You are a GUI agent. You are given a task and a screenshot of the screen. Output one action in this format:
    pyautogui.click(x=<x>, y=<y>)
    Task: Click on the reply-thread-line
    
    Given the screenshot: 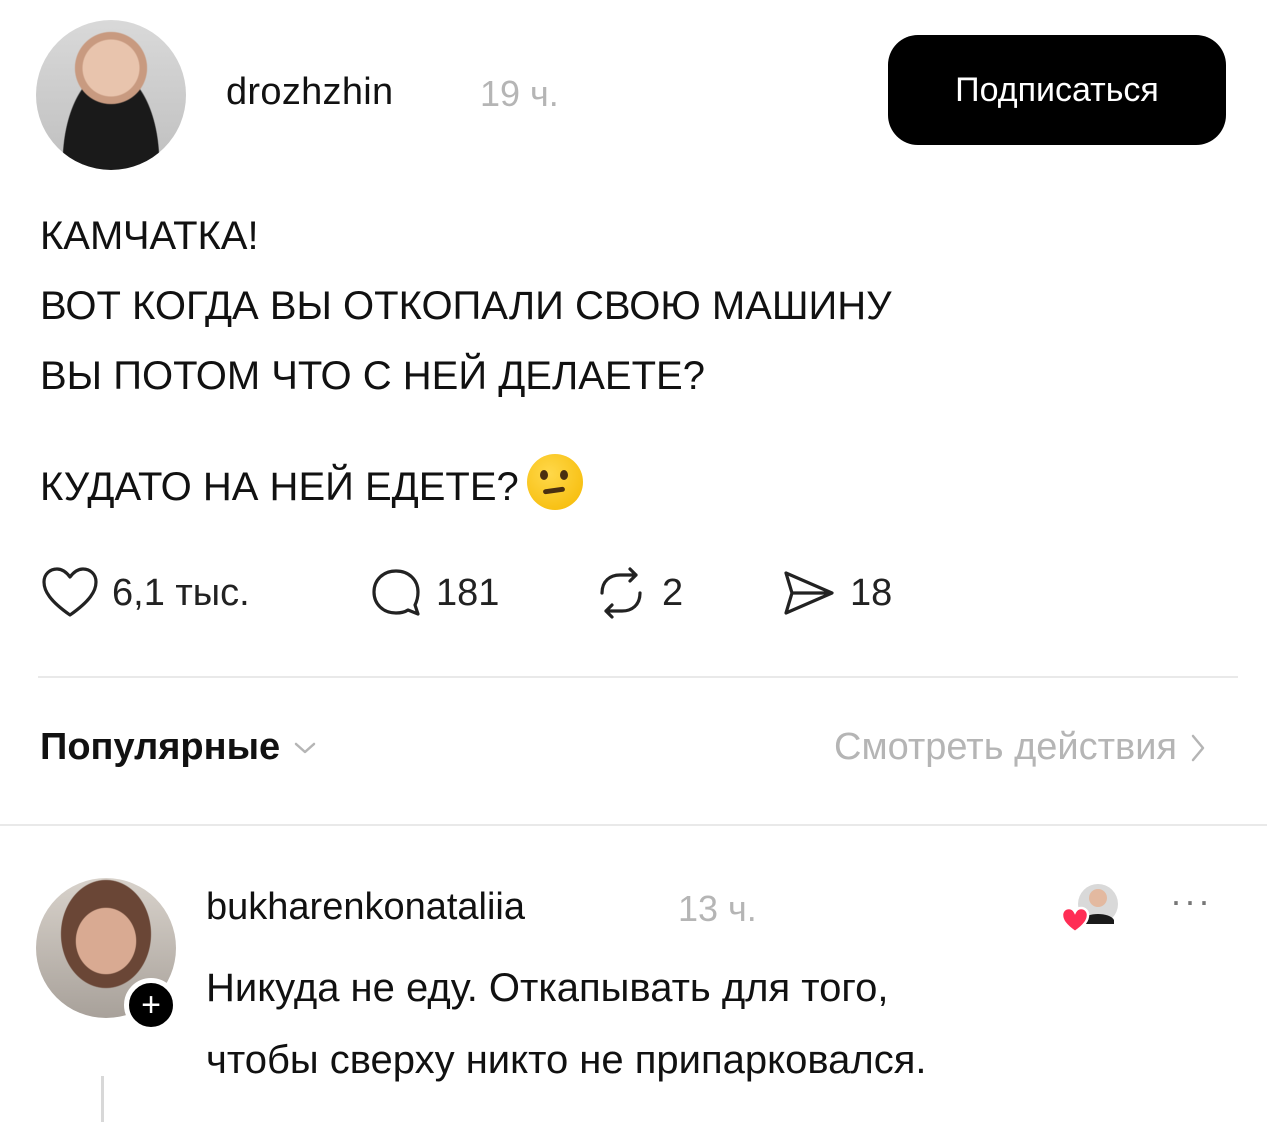 What is the action you would take?
    pyautogui.click(x=102, y=1099)
    